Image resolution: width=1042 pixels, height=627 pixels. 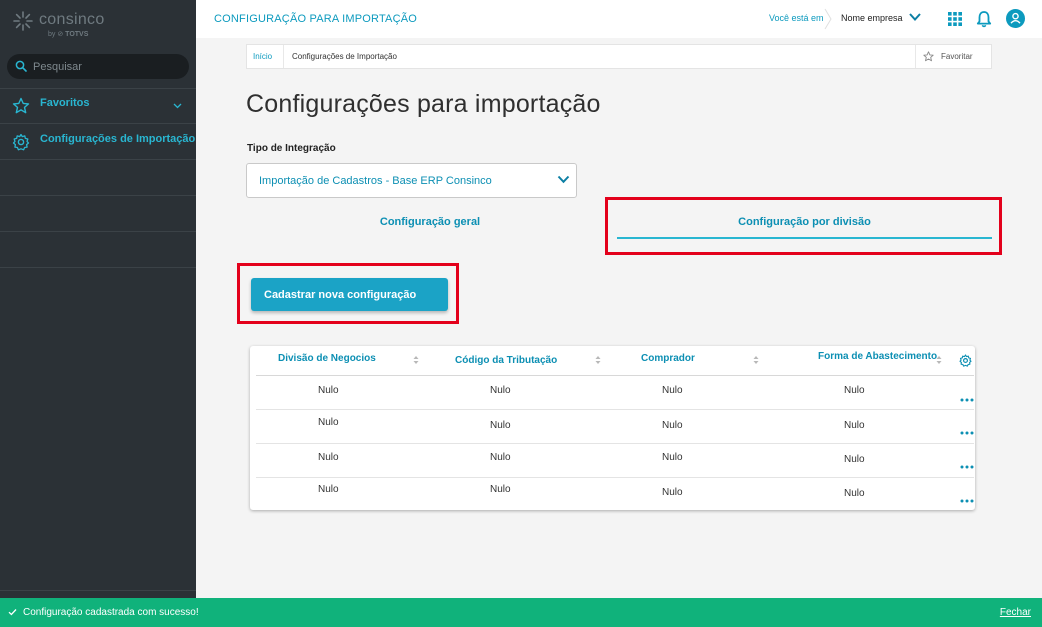 What do you see at coordinates (344, 56) in the screenshot?
I see `breadcrumb-current: Configurações de Importação` at bounding box center [344, 56].